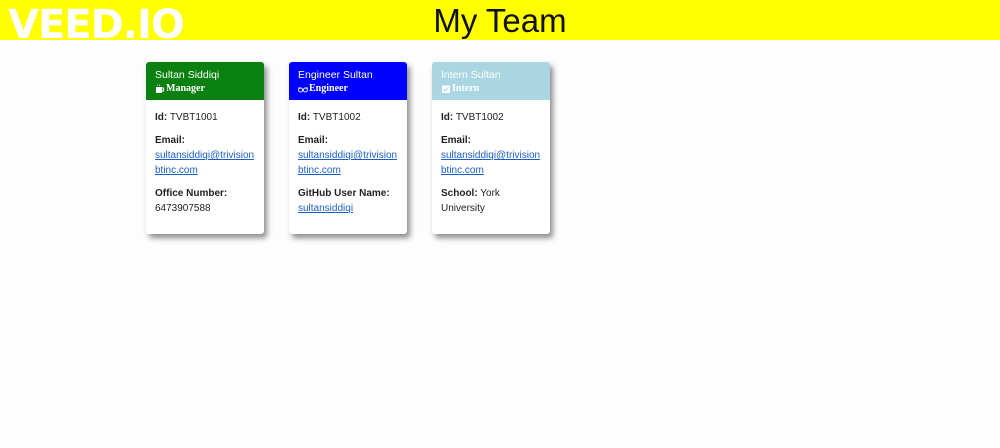 This screenshot has height=448, width=1000. Describe the element at coordinates (183, 208) in the screenshot. I see `office-number-value: 6473907588` at that location.